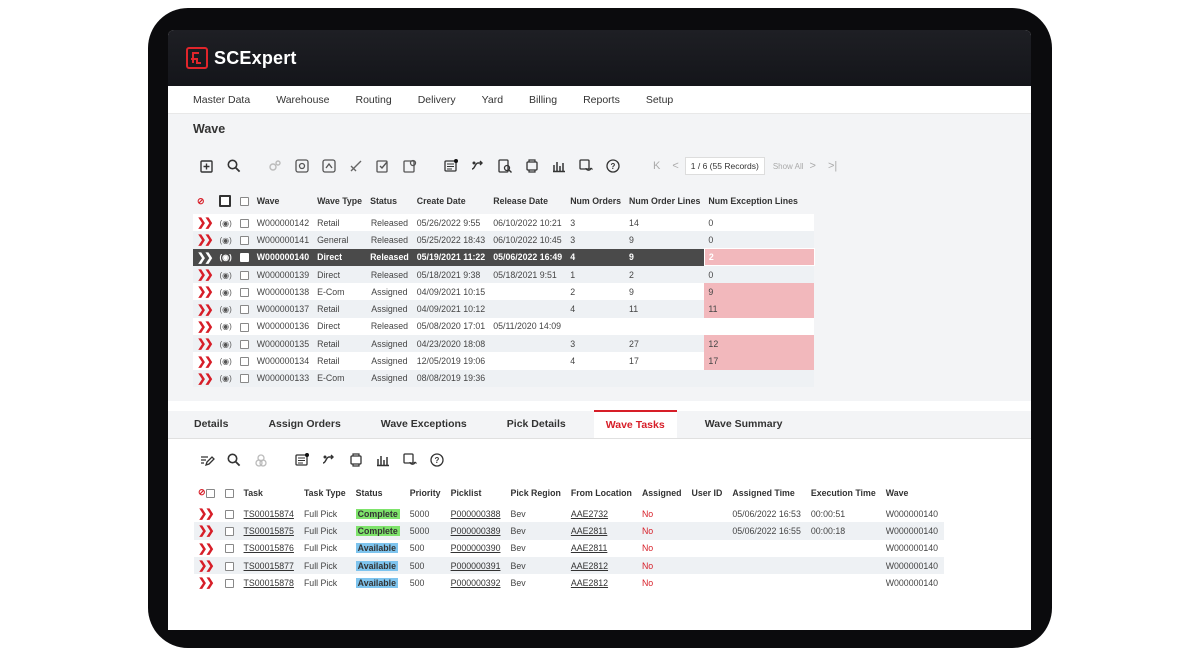  I want to click on help-icon: ?, so click(613, 166).